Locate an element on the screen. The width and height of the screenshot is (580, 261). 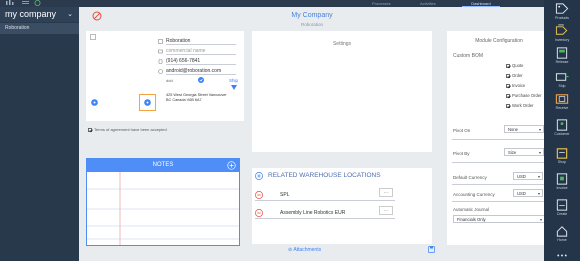
nav-item-label: Receive is located at coordinates (562, 108).